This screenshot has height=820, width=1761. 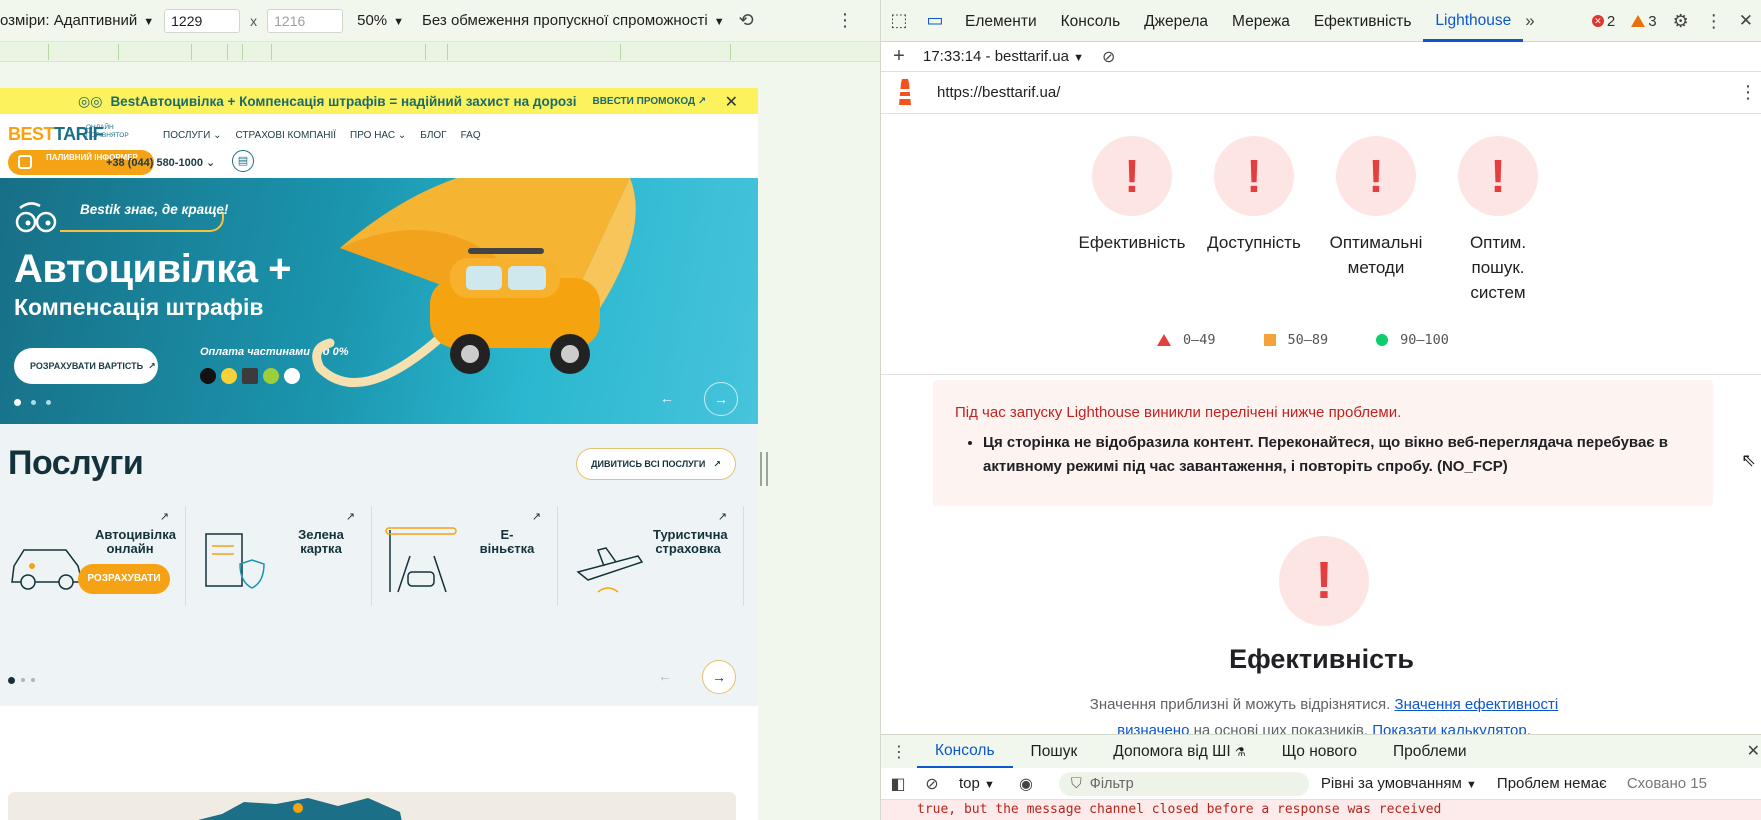 I want to click on services-prev-arrow-icon: ←, so click(x=665, y=676).